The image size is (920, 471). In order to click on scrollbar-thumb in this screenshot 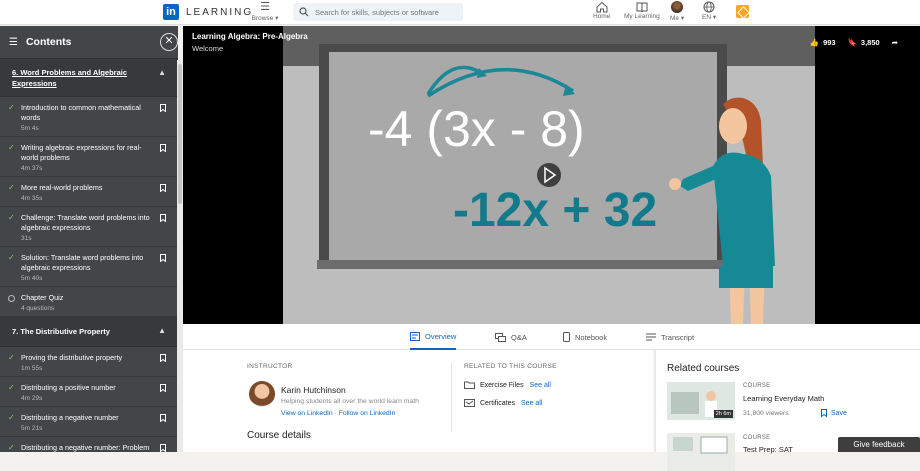, I will do `click(180, 134)`.